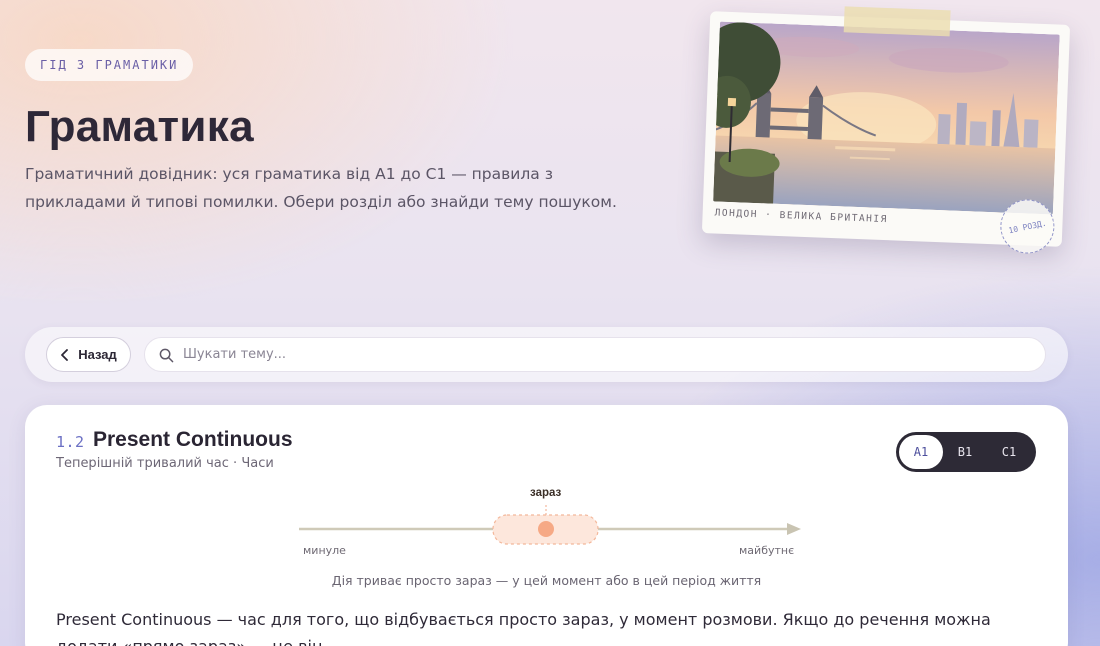  I want to click on level-b1-button: B1, so click(965, 452).